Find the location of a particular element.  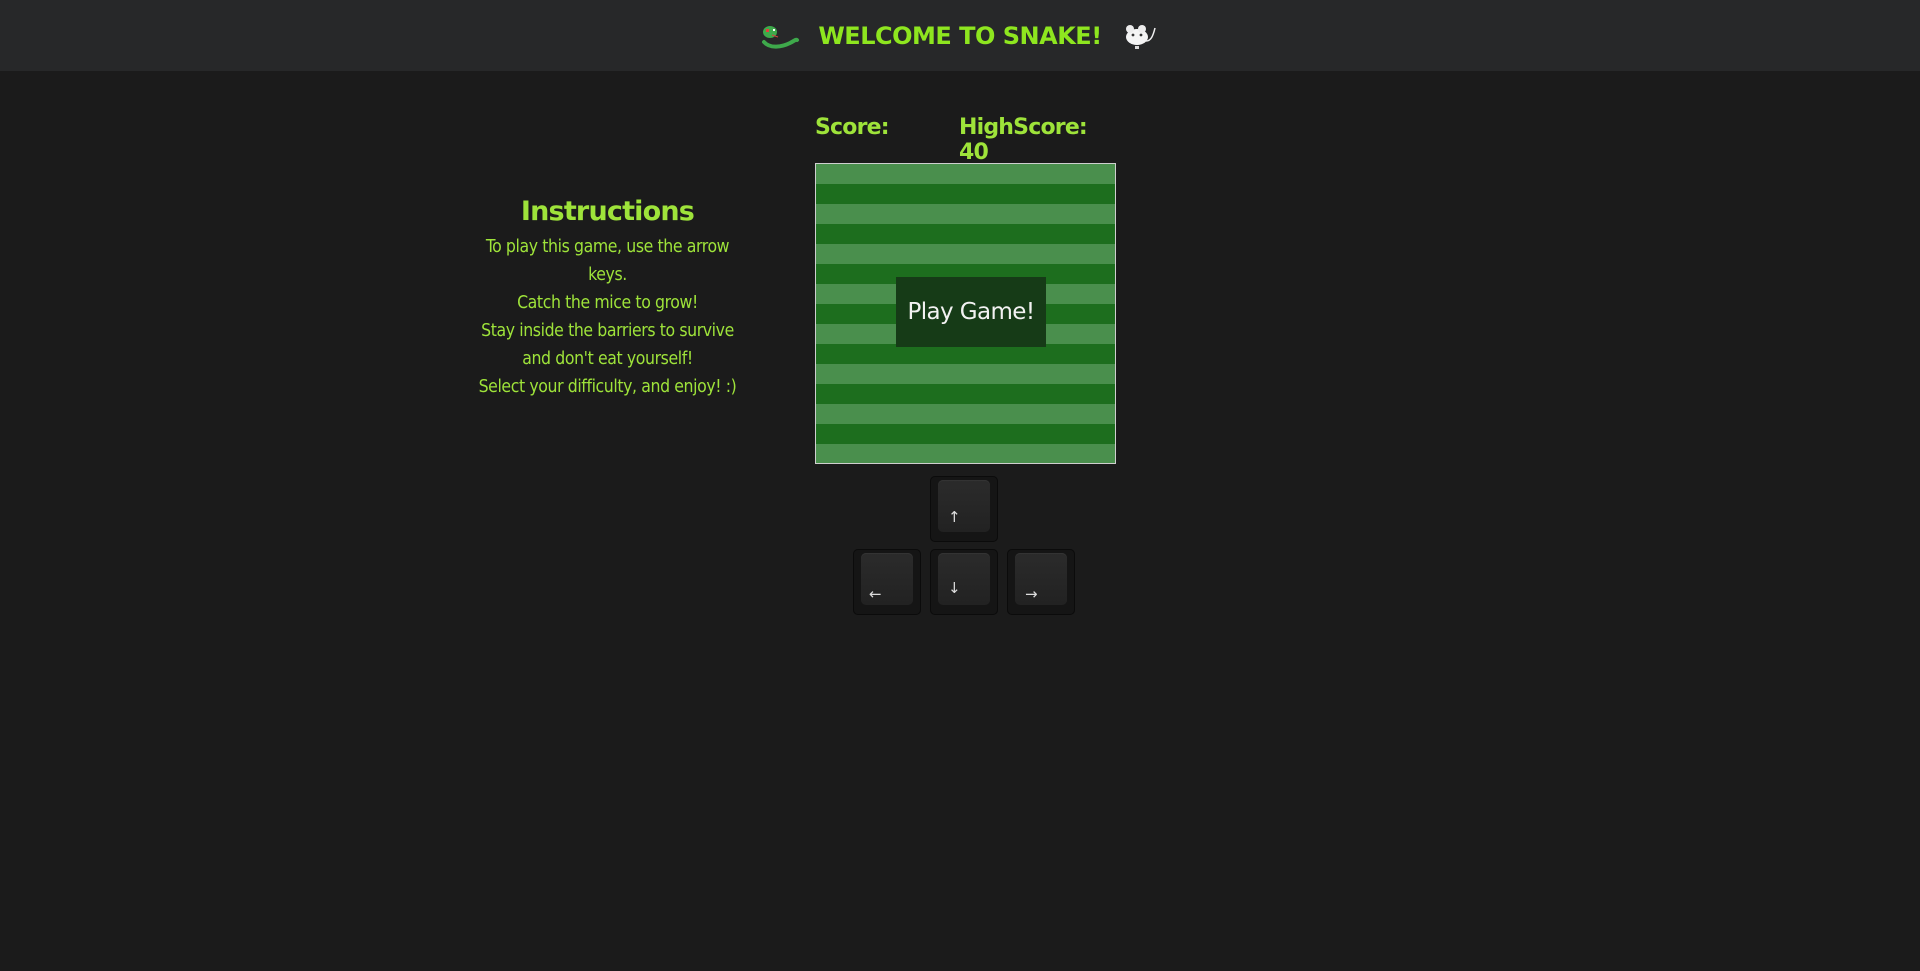

instruction-line: Stay inside the barriers to survive is located at coordinates (607, 331).